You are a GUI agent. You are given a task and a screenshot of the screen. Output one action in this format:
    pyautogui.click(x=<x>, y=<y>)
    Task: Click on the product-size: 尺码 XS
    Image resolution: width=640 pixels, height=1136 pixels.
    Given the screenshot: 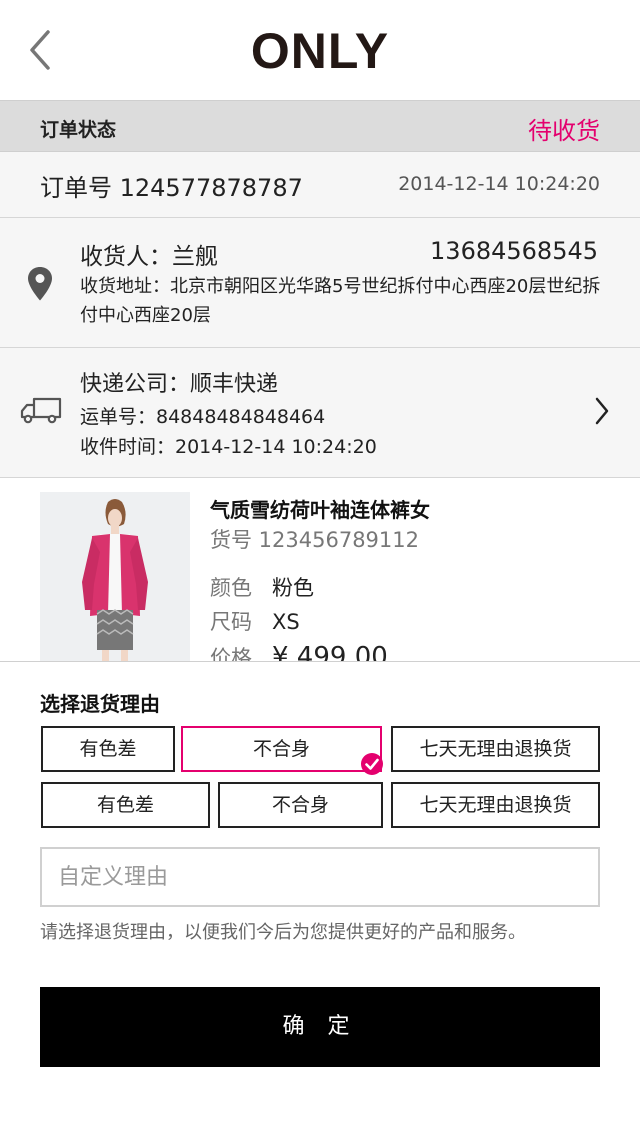 What is the action you would take?
    pyautogui.click(x=255, y=621)
    